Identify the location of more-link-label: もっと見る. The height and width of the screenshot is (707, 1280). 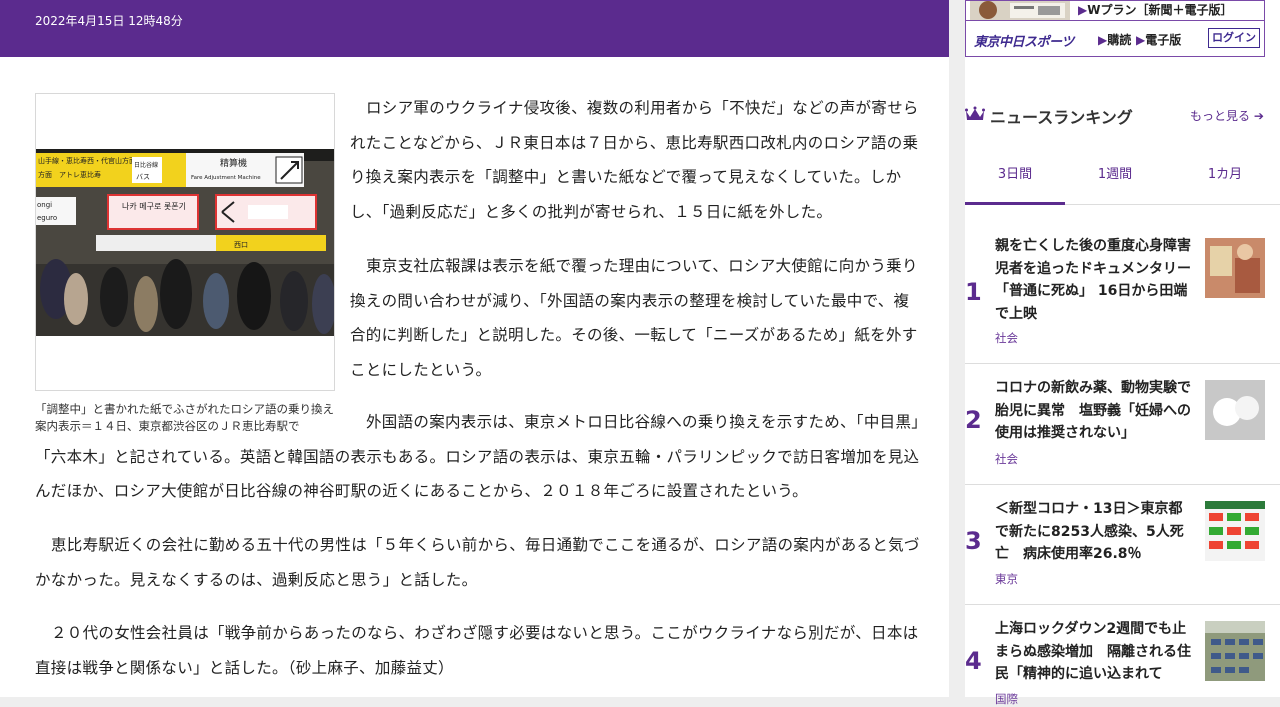
(1220, 116).